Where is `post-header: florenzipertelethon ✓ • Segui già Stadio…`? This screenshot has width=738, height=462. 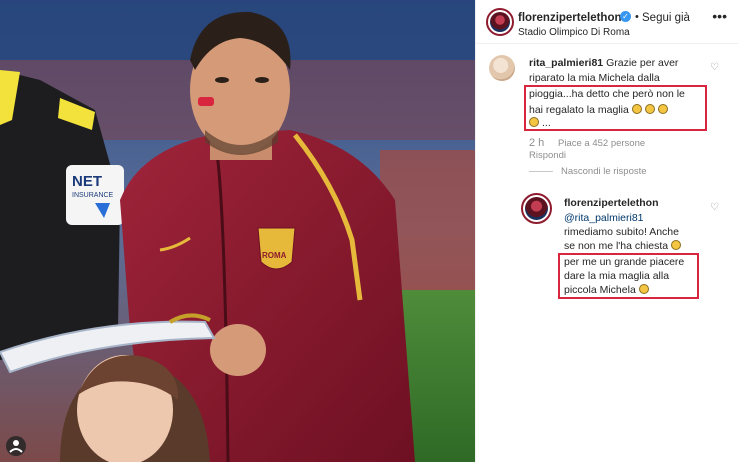
post-header: florenzipertelethon ✓ • Segui già Stadio… is located at coordinates (607, 22).